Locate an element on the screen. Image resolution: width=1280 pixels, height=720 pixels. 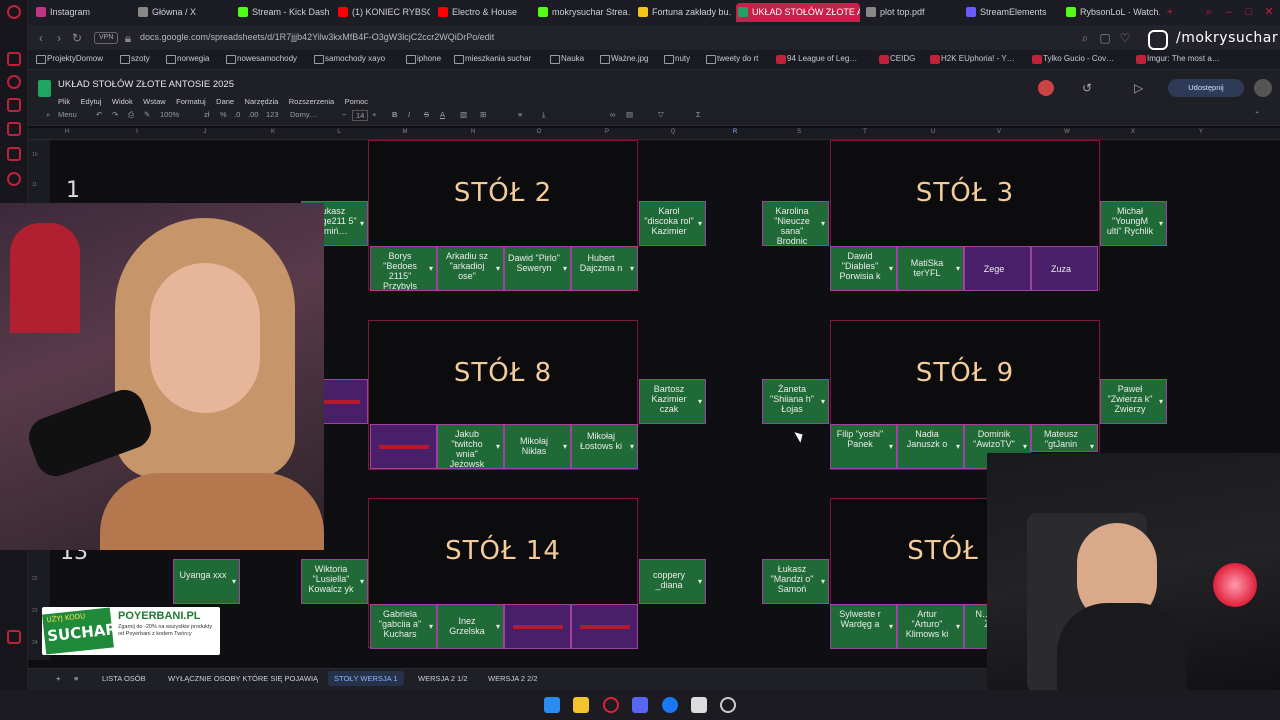
currency-button: zł is located at coordinates (206, 114).